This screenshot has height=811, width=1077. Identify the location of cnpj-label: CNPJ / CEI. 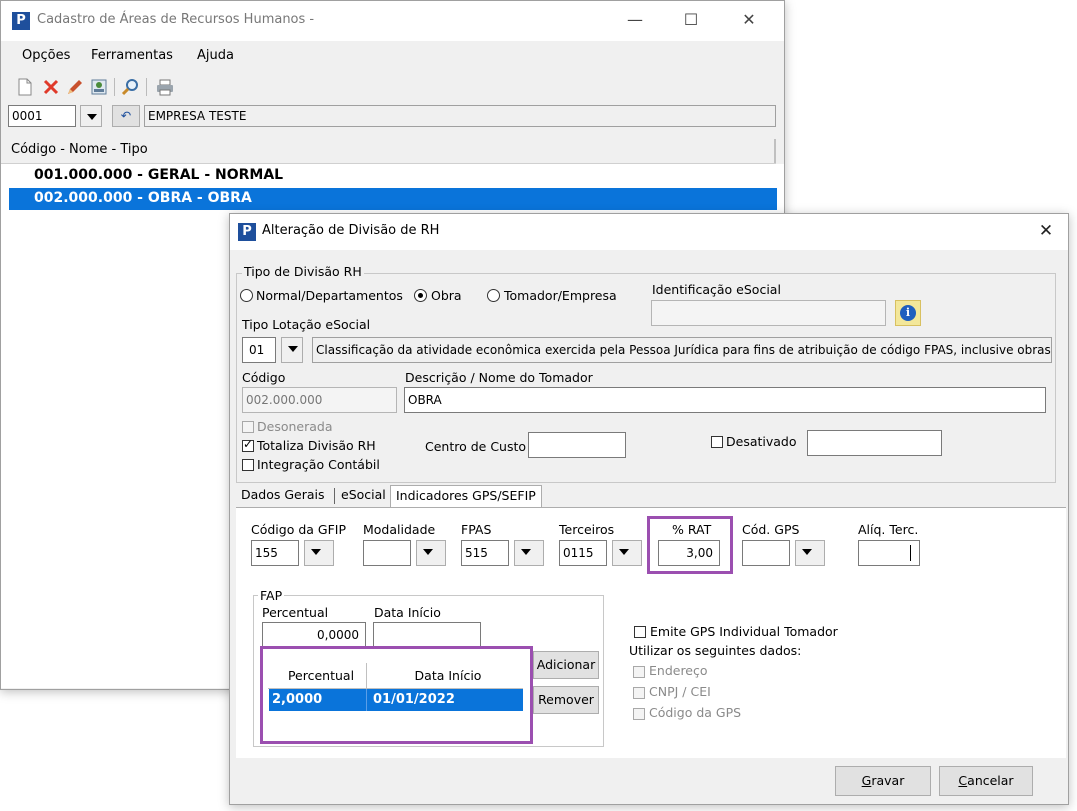
(680, 691).